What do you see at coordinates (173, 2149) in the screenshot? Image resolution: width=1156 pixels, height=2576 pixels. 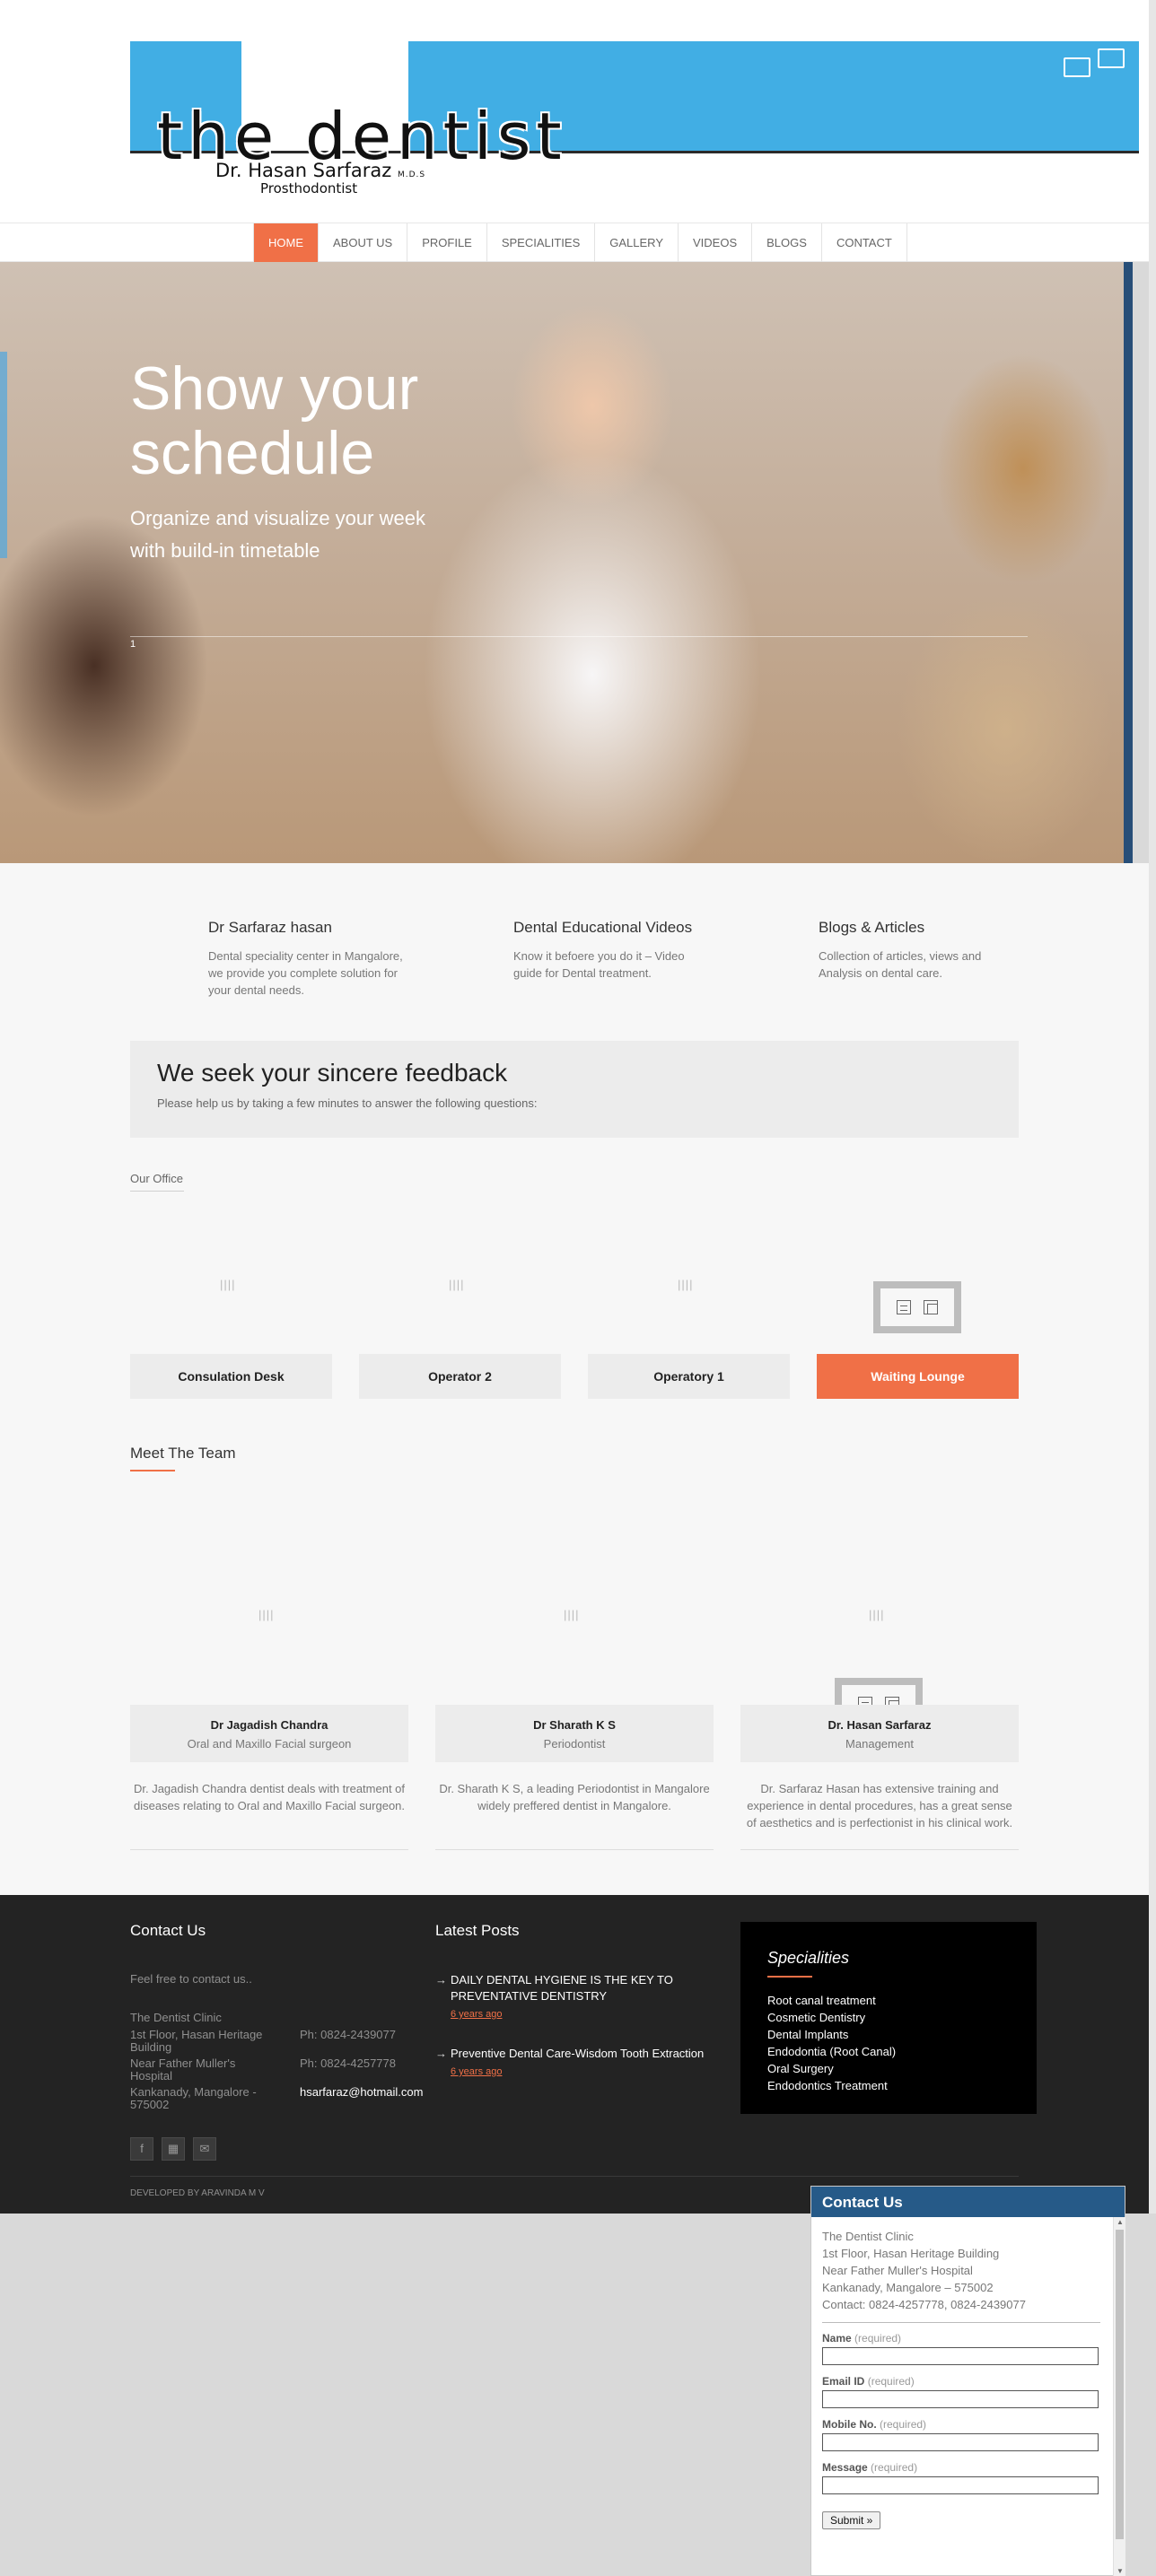 I see `calendar-icon: ▦` at bounding box center [173, 2149].